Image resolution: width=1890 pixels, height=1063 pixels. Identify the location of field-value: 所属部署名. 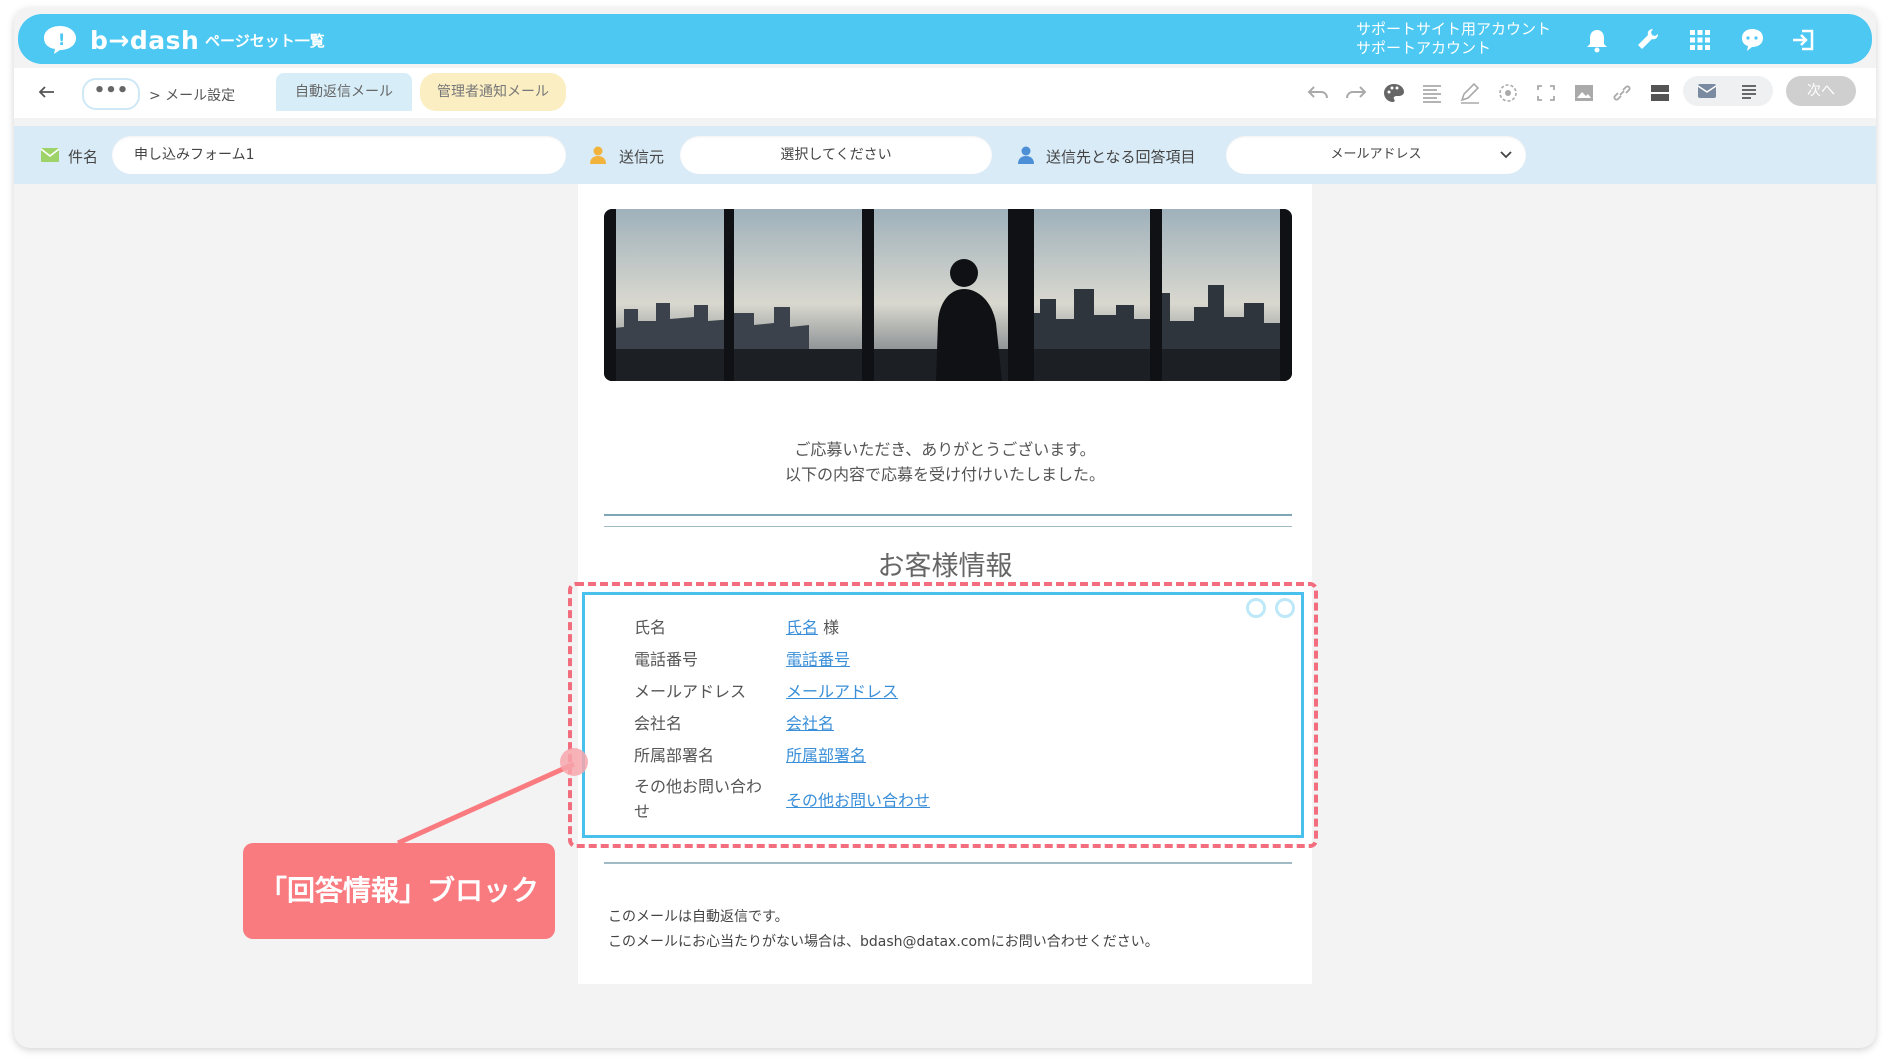
(826, 754).